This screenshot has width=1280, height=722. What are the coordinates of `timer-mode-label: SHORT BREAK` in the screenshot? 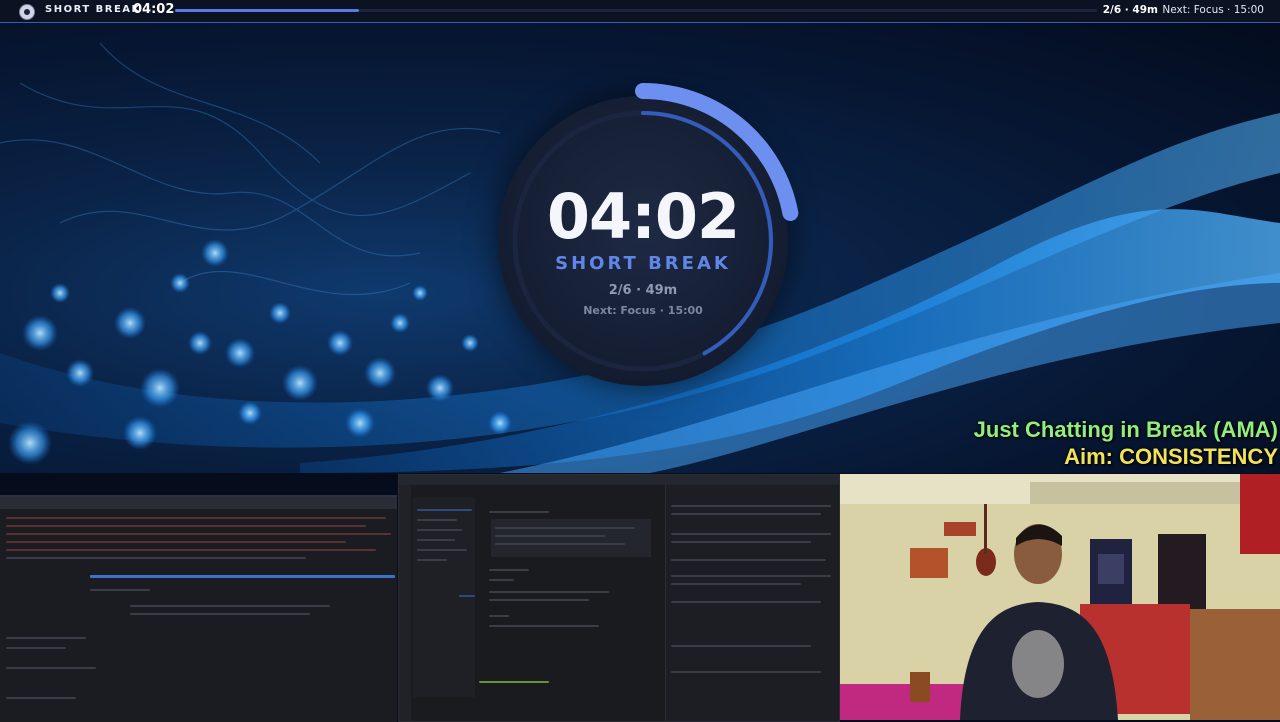 It's located at (643, 263).